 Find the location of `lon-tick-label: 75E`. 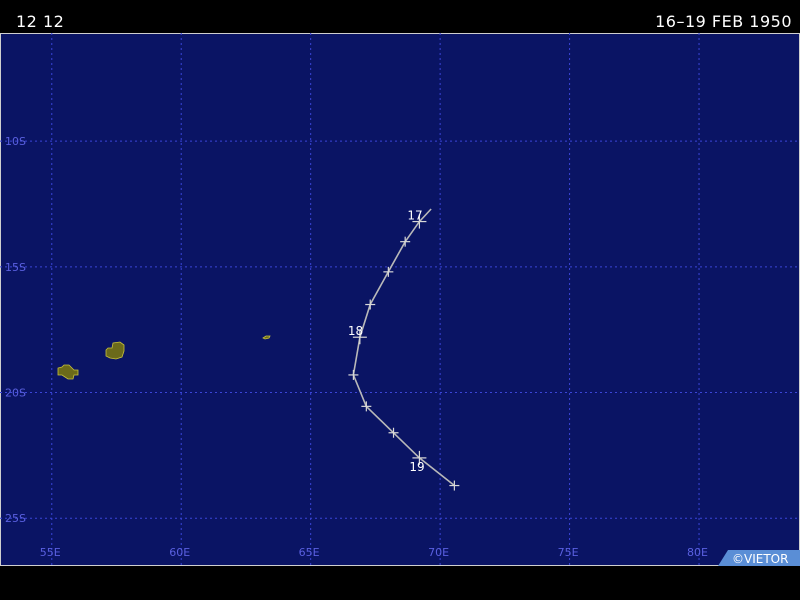

lon-tick-label: 75E is located at coordinates (568, 552).